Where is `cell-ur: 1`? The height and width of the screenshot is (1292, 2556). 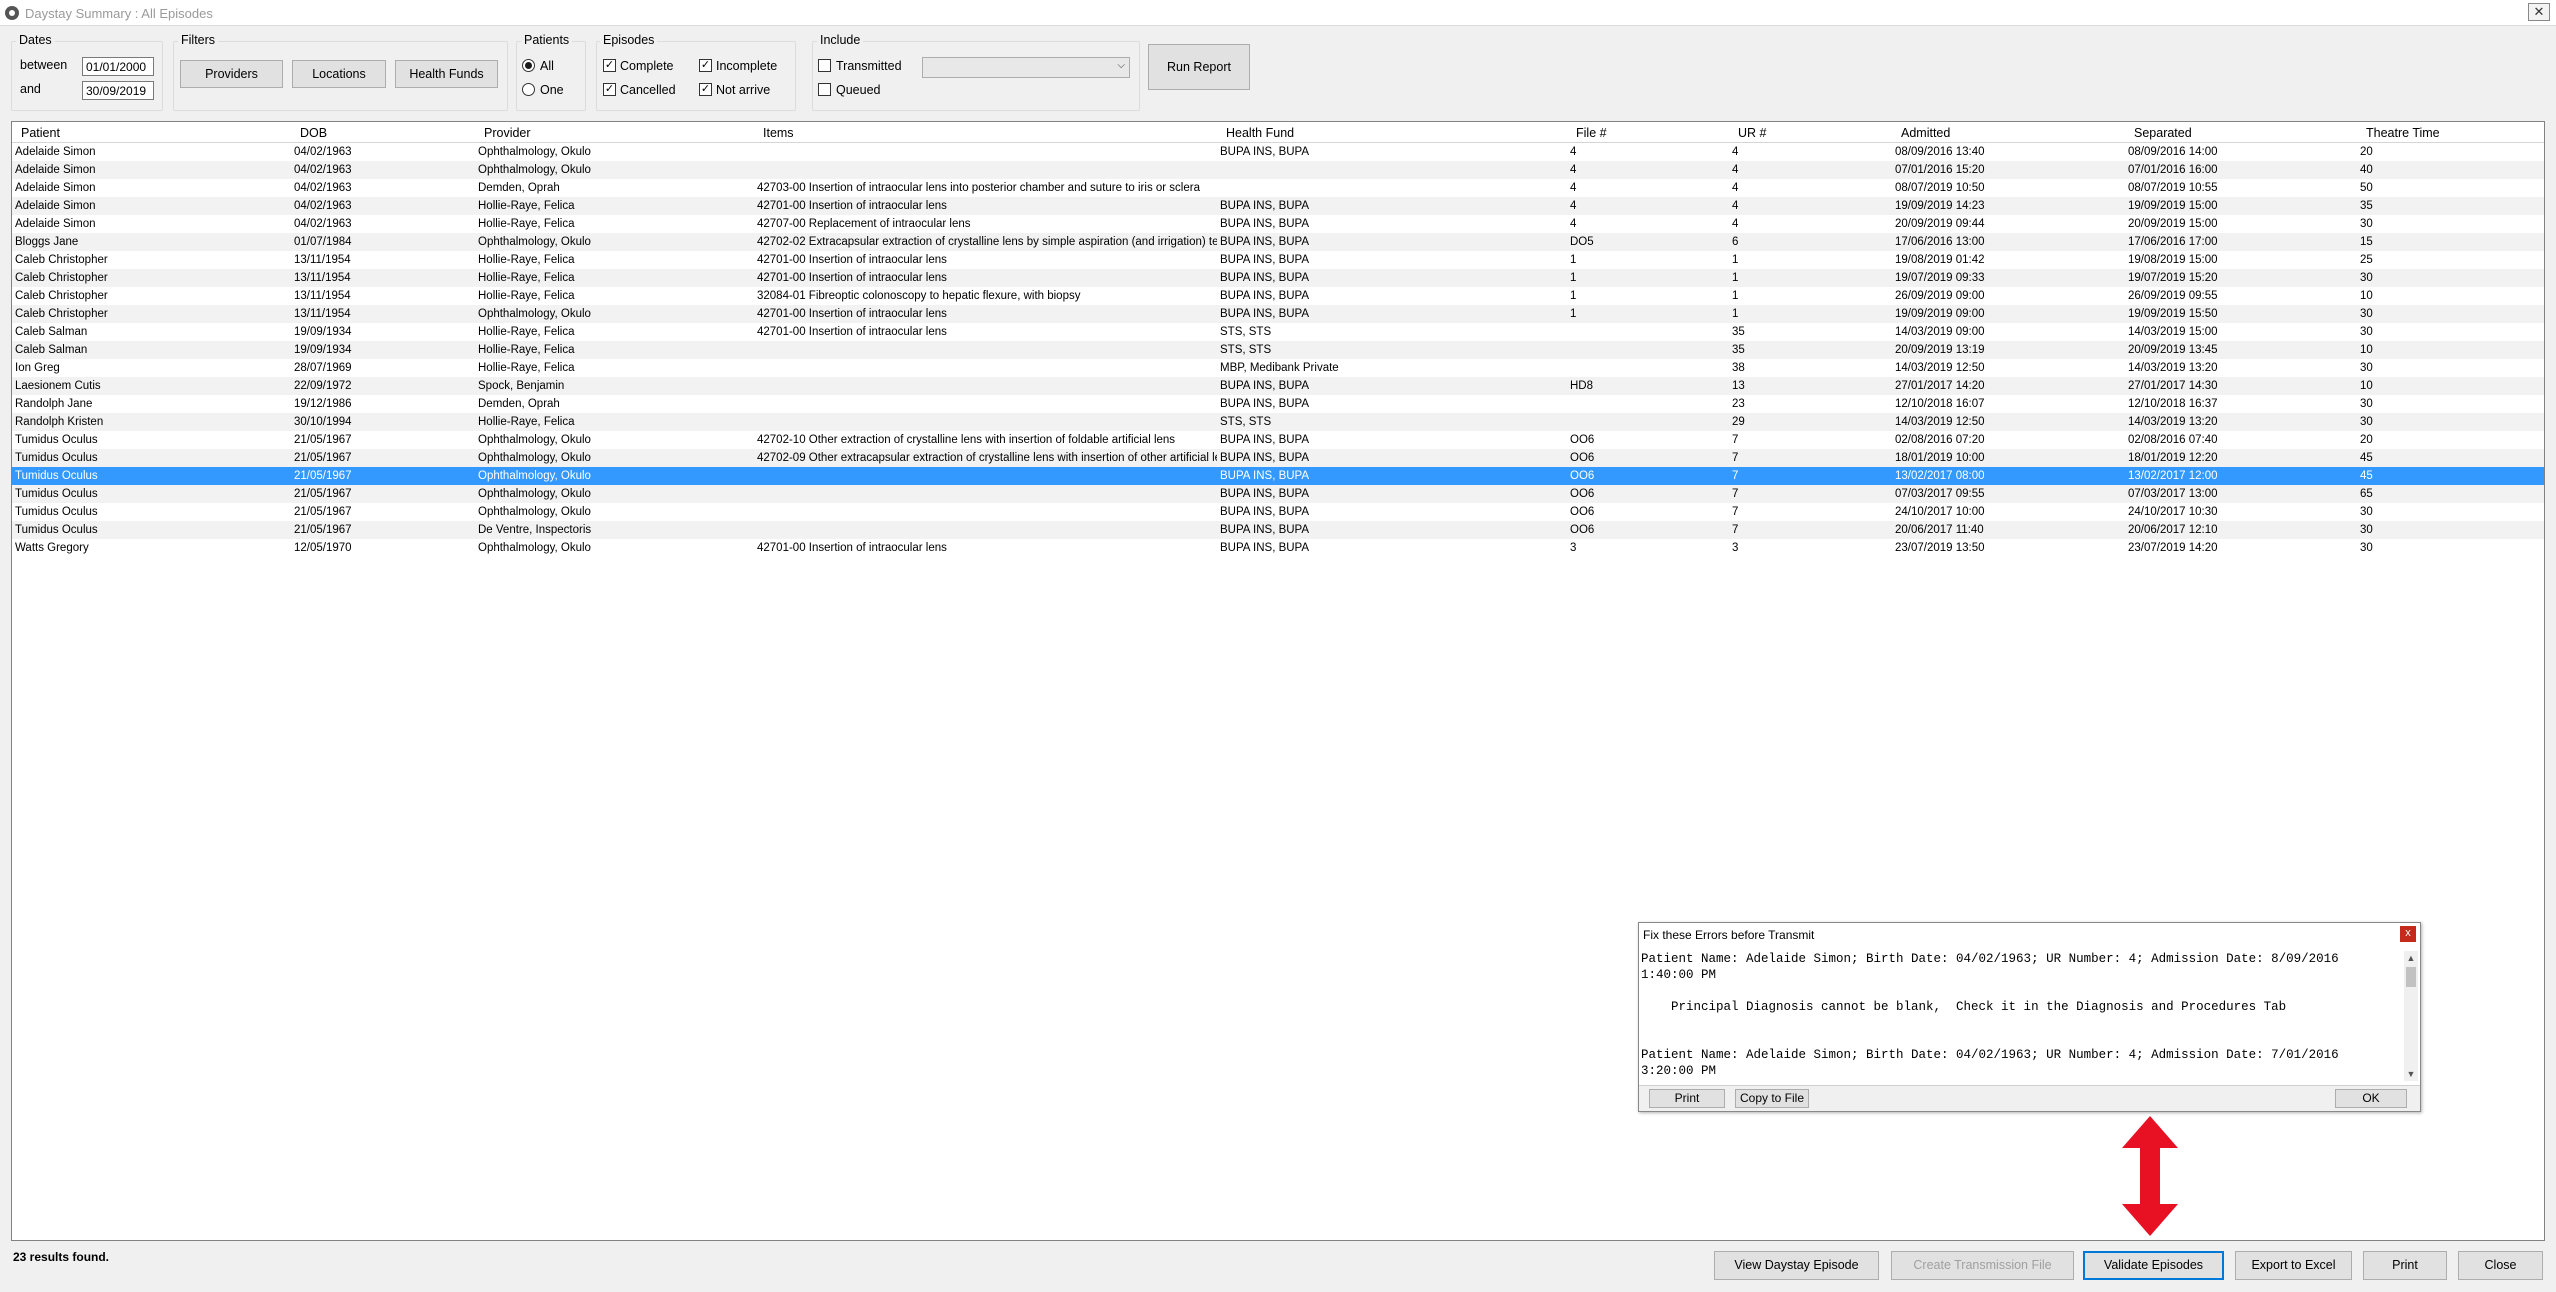 cell-ur: 1 is located at coordinates (1735, 260).